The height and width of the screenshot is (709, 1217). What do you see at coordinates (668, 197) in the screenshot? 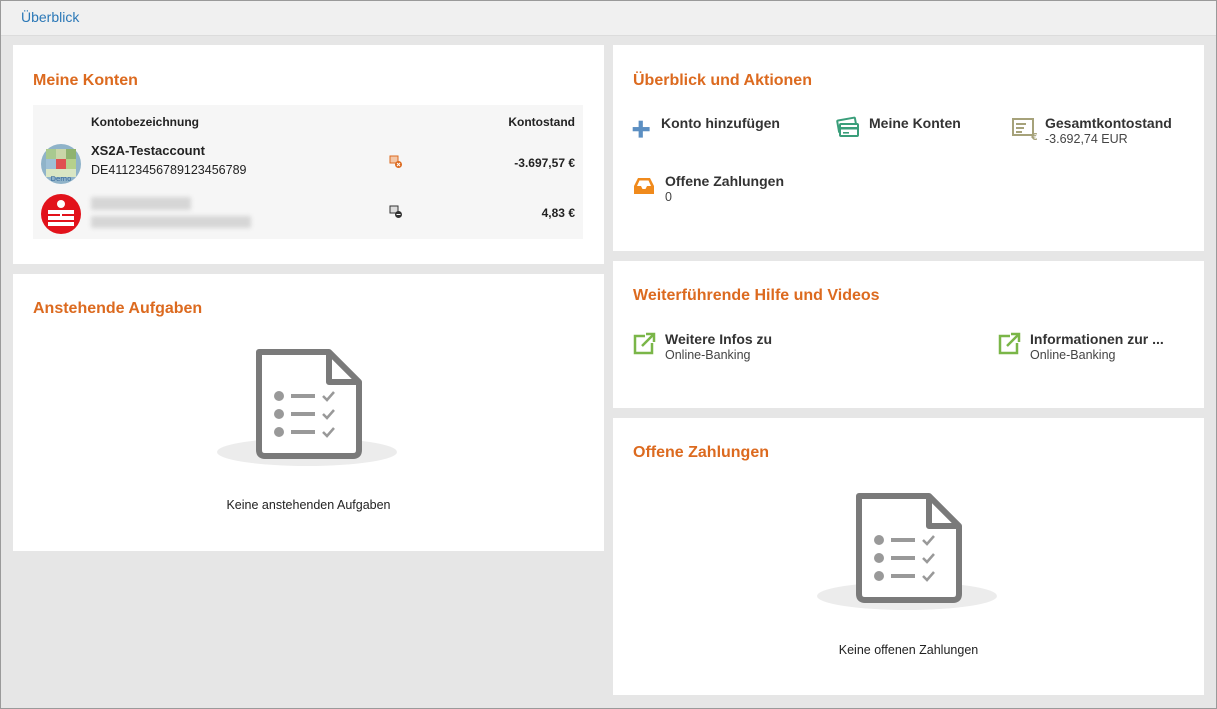
I see `open-payments-count: 0` at bounding box center [668, 197].